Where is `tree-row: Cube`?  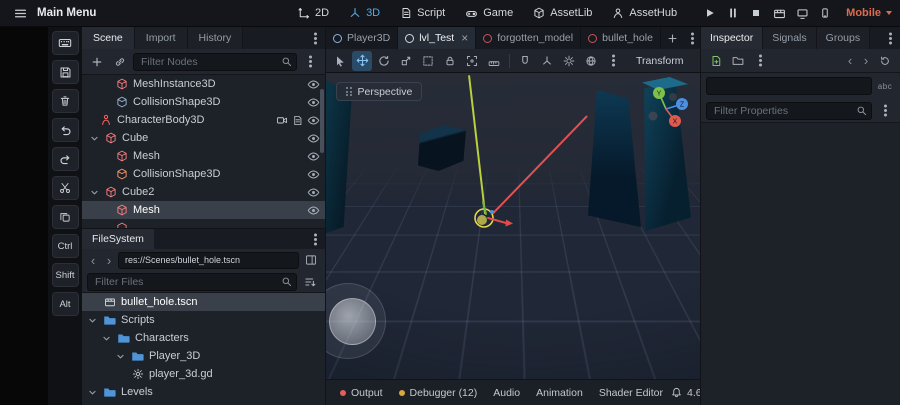 tree-row: Cube is located at coordinates (203, 138).